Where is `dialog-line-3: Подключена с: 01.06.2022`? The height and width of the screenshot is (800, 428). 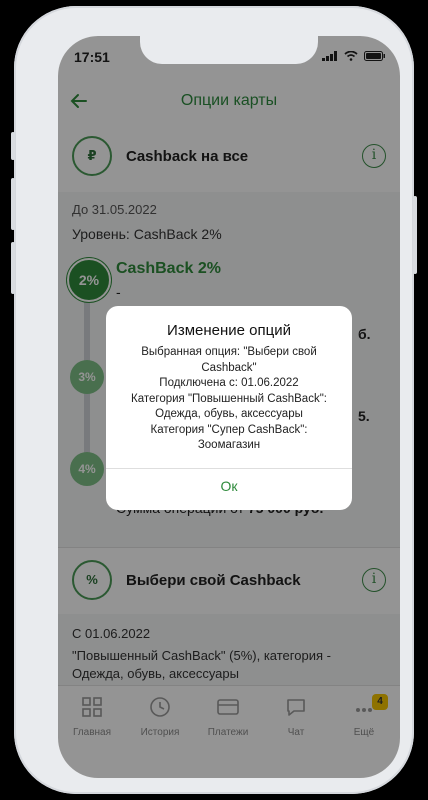
dialog-line-3: Подключена с: 01.06.2022 is located at coordinates (229, 383).